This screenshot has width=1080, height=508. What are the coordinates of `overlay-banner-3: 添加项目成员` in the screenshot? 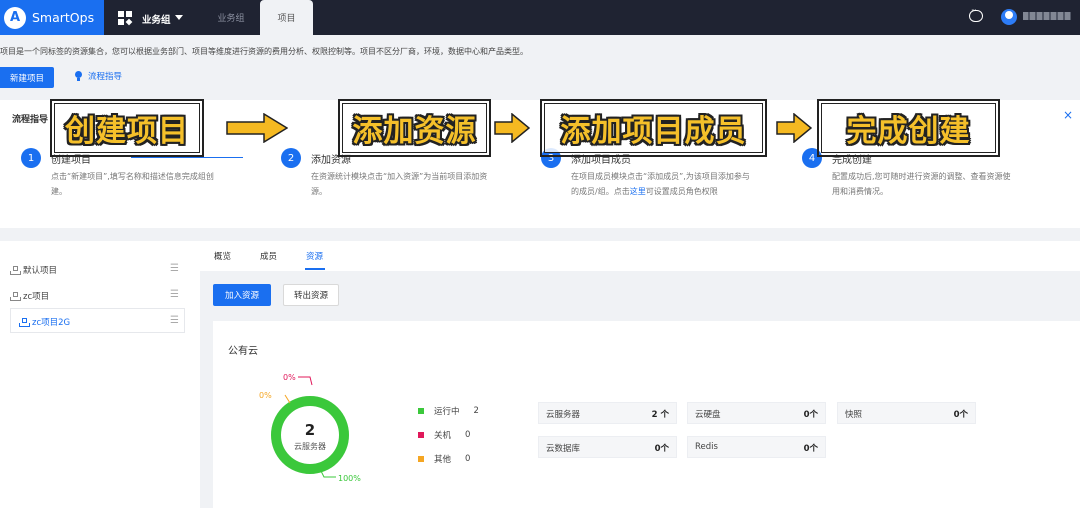 It's located at (653, 128).